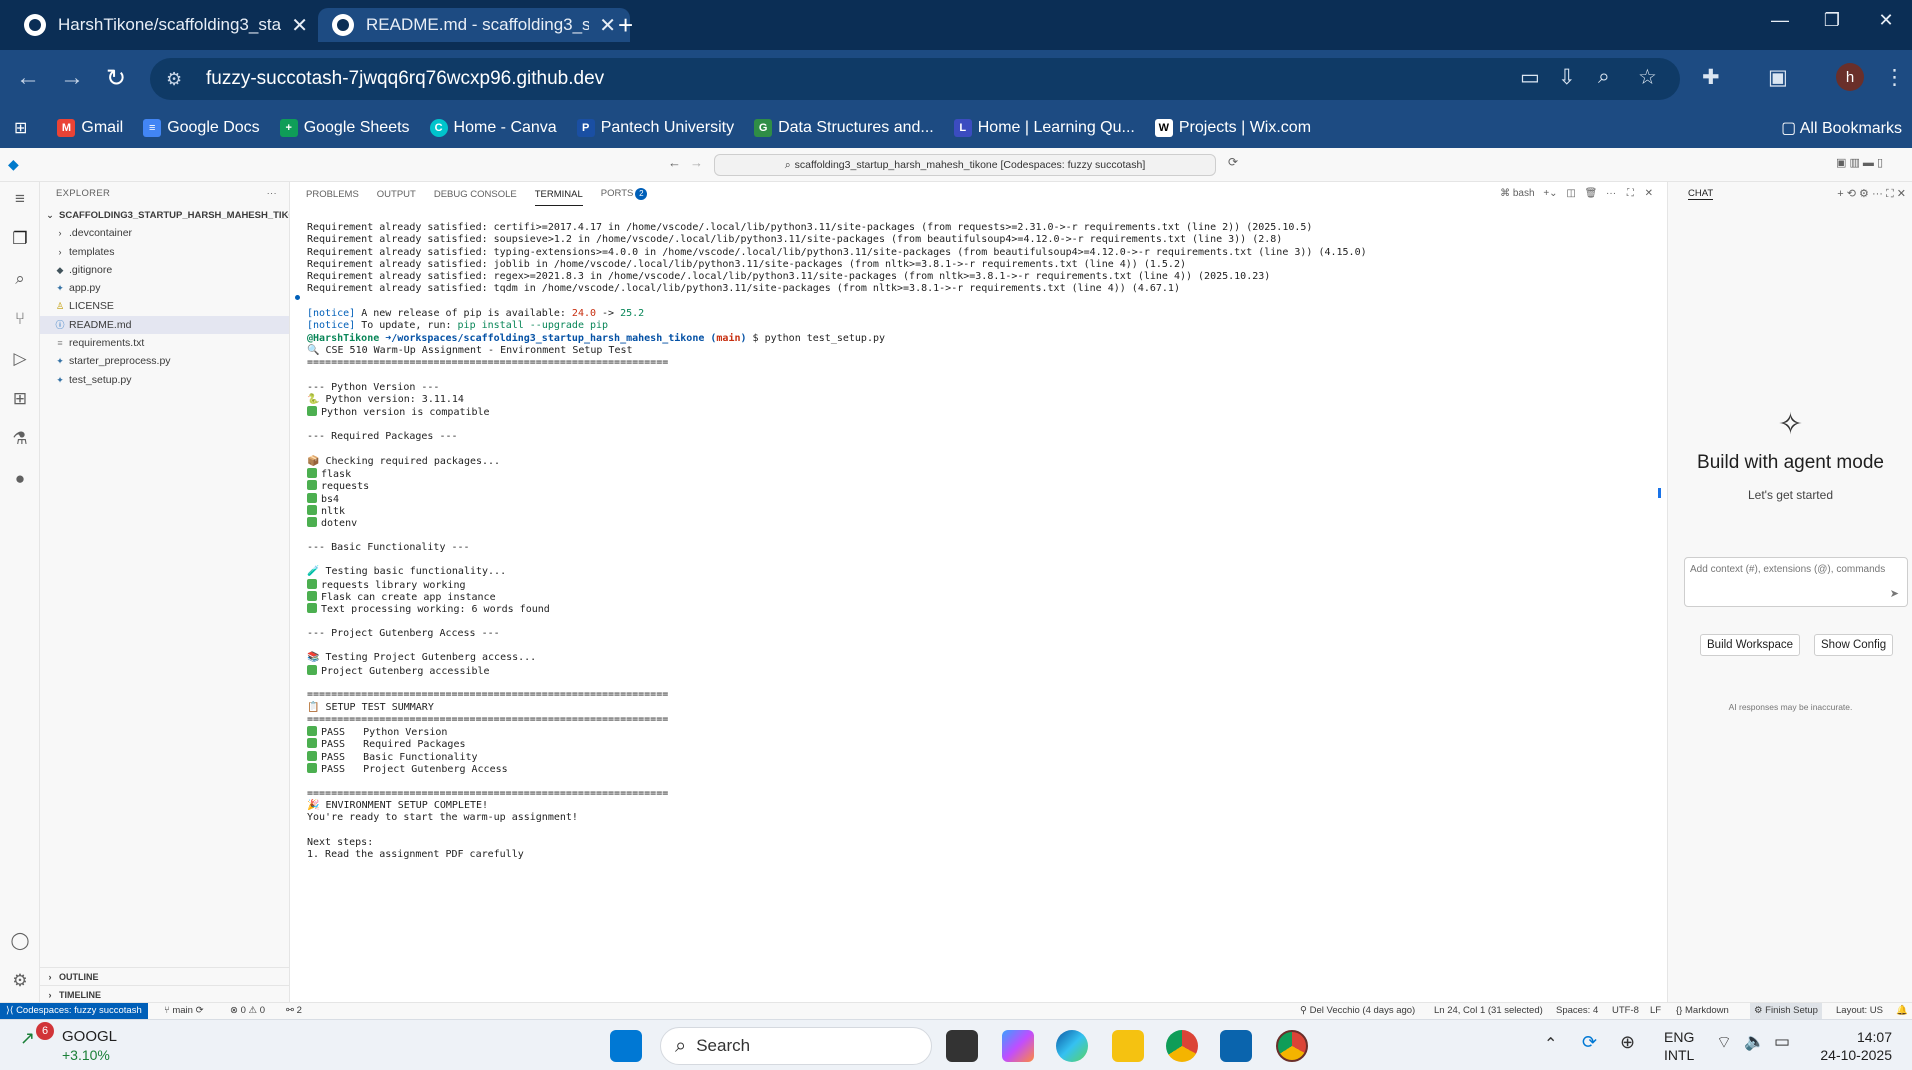  Describe the element at coordinates (164, 976) in the screenshot. I see `outline-section: › OUTLINE` at that location.